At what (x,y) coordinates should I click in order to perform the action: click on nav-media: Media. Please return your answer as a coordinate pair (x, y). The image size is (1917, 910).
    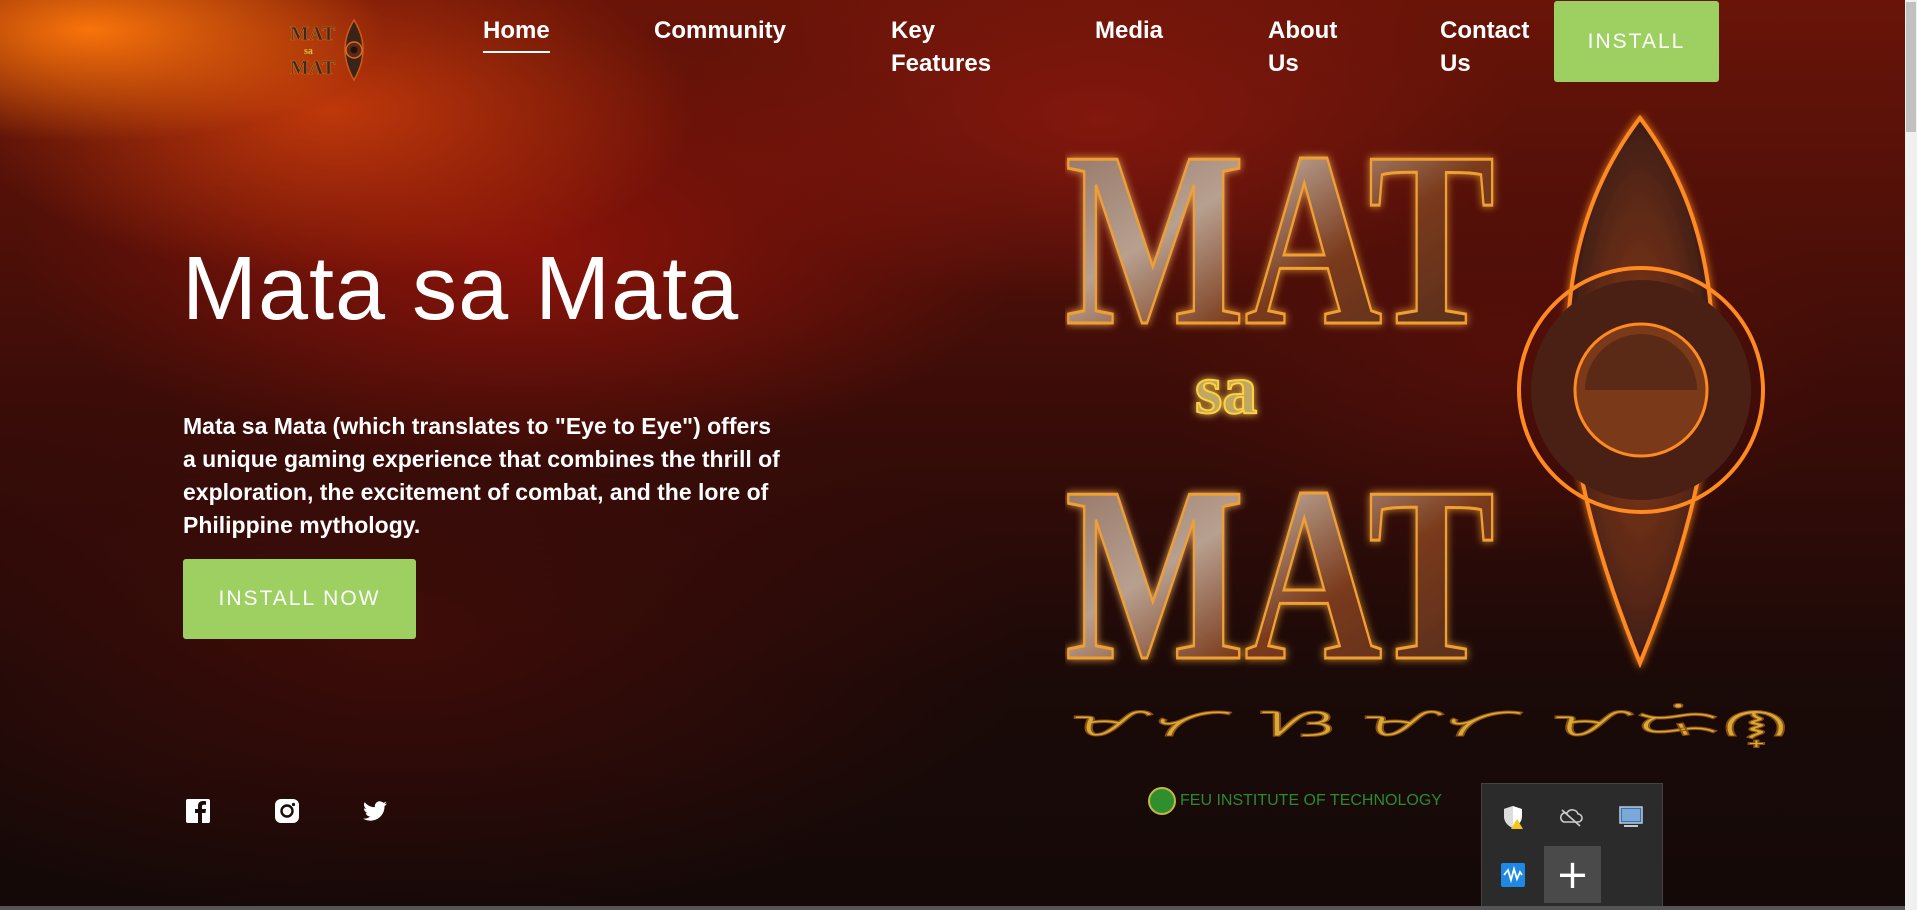
    Looking at the image, I should click on (1129, 30).